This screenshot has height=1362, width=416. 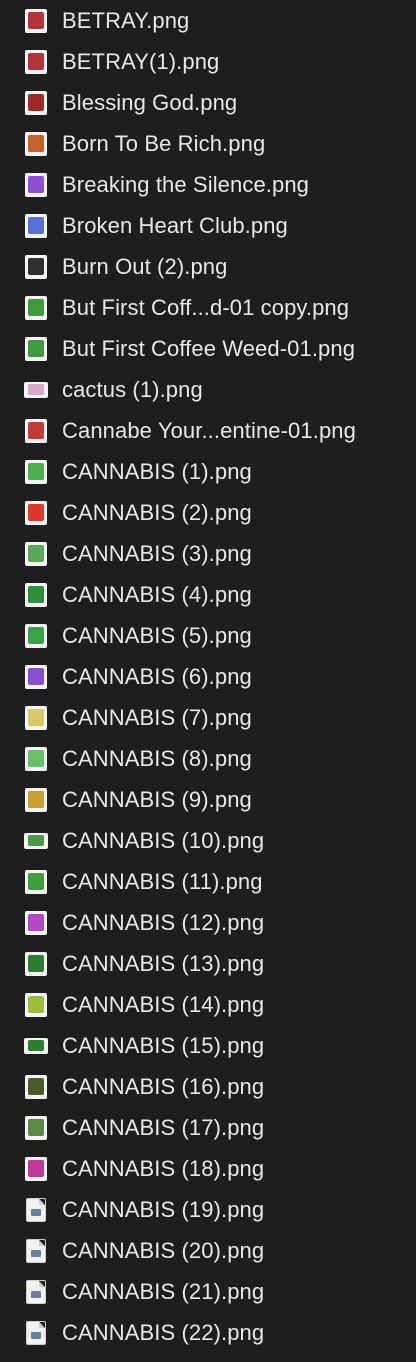 I want to click on file-row: But First Coffee Weed-01.png, so click(x=208, y=348).